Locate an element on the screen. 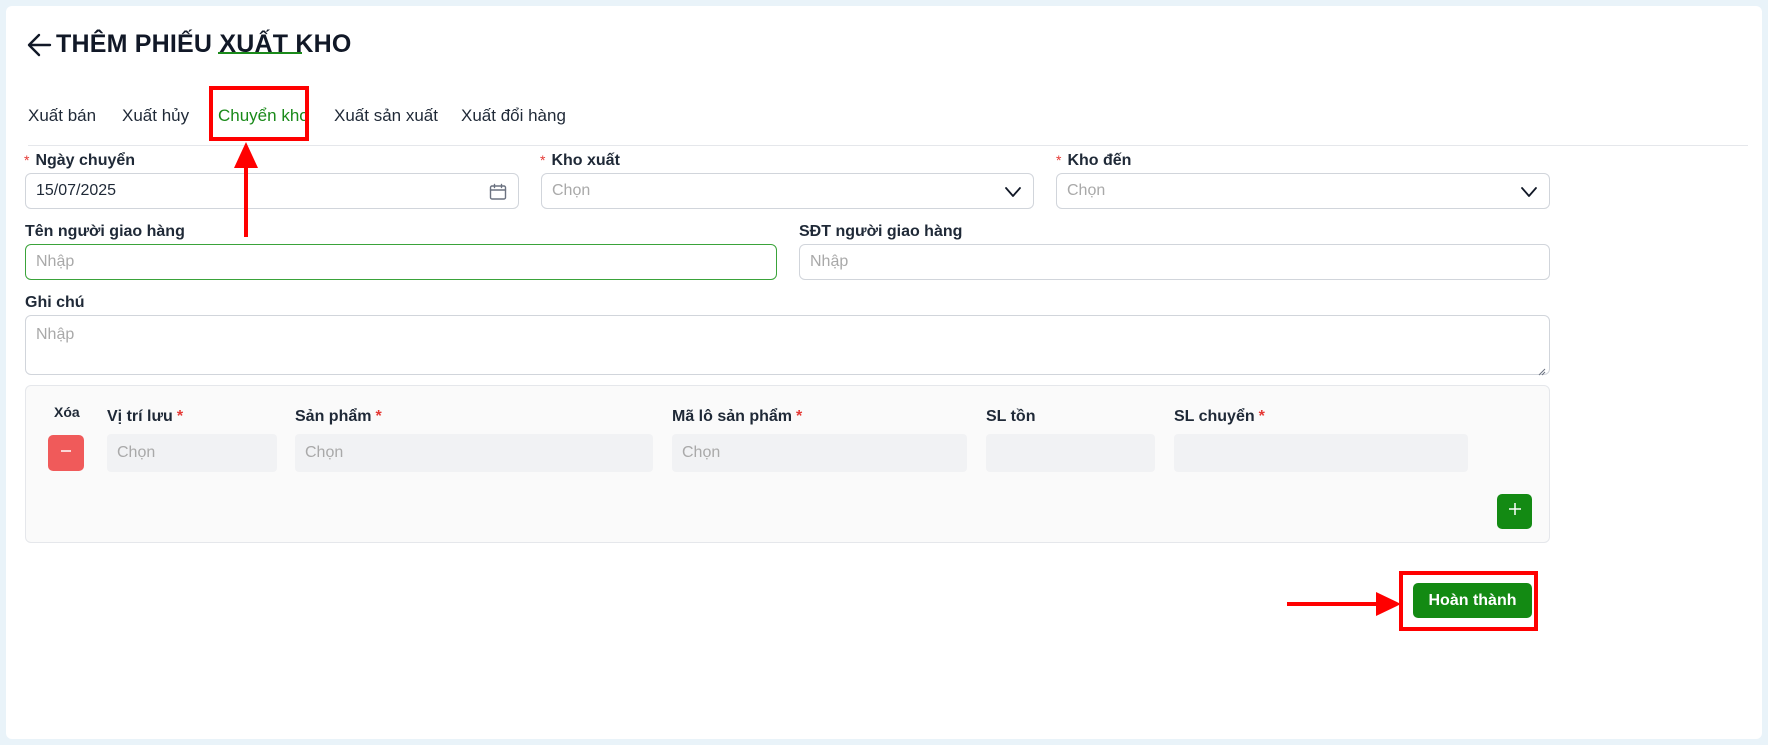 The image size is (1768, 745). dest-warehouse-label: * Kho đến is located at coordinates (1094, 160).